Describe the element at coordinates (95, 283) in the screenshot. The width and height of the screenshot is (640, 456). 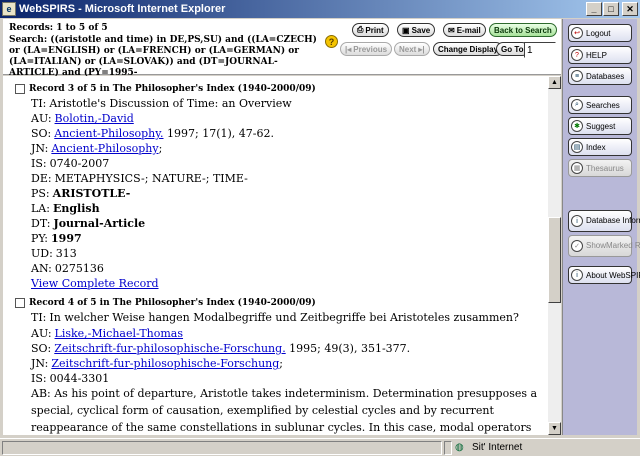
I see `view-complete-record-link: View Complete Record` at that location.